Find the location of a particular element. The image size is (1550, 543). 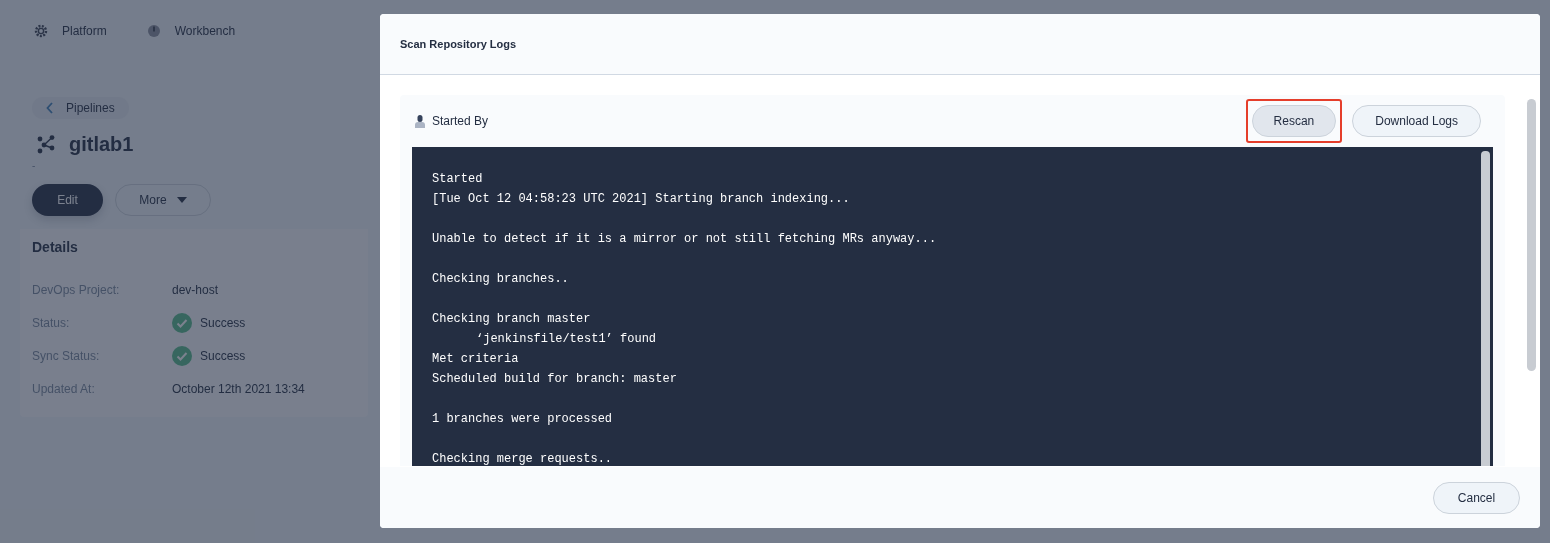

caret-down-icon is located at coordinates (181, 200).